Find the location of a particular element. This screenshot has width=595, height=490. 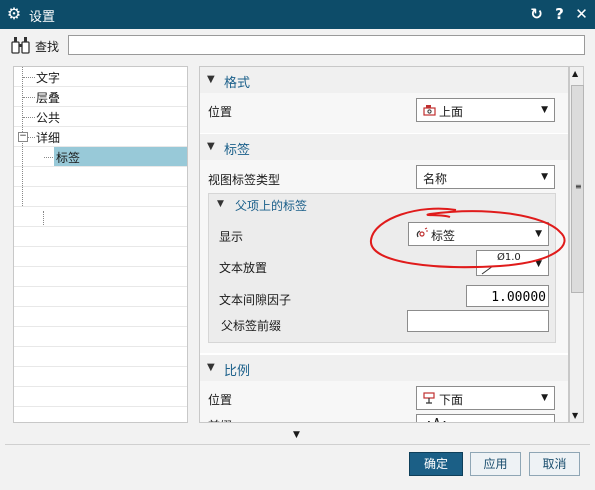

view-label-type-label: 视图标签类型 is located at coordinates (244, 180).